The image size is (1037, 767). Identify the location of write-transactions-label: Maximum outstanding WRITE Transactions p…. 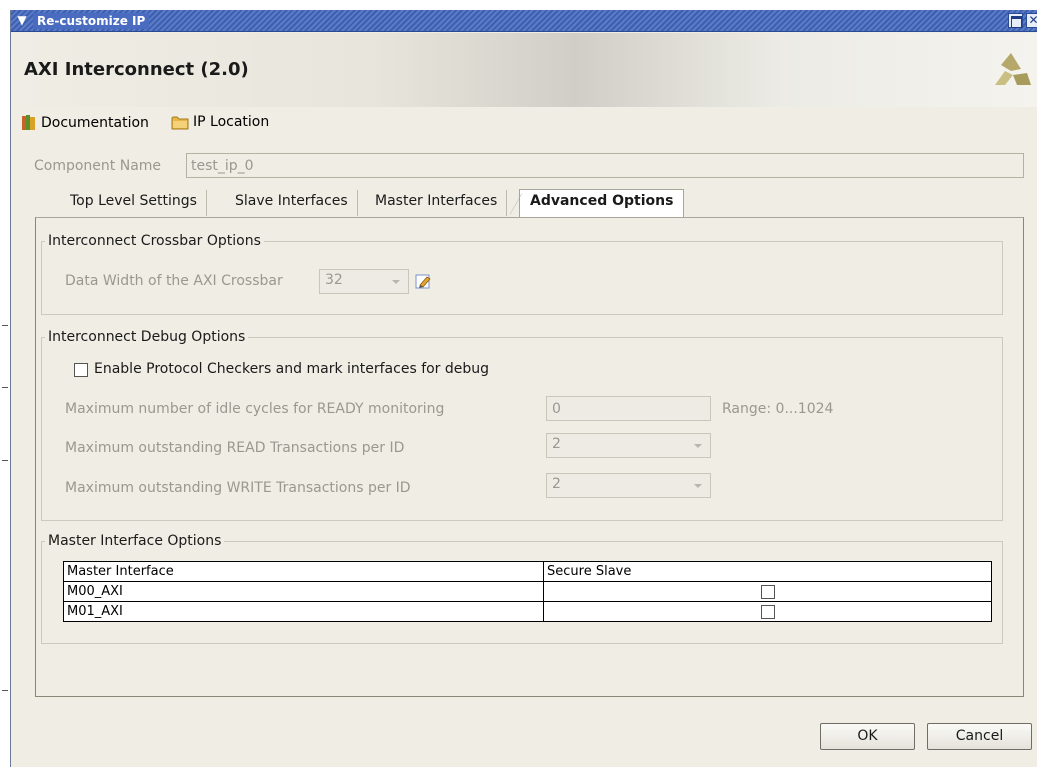
(238, 488).